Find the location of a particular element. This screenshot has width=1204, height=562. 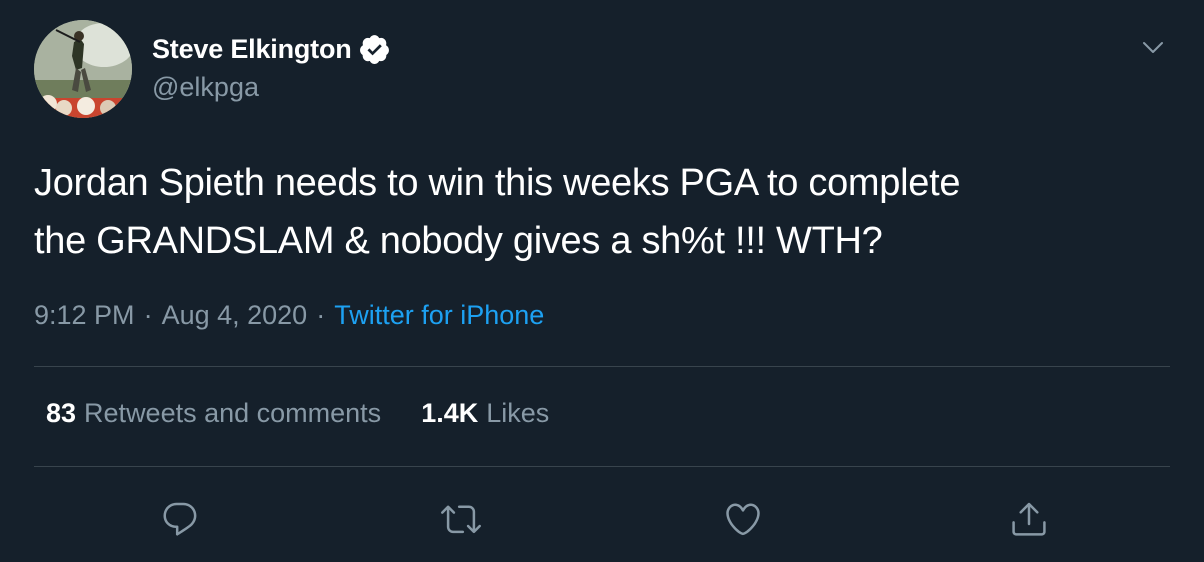

tweet-meta: 9:12 PM · Aug 4, 2020 · Twitter for iPhone is located at coordinates (289, 315).